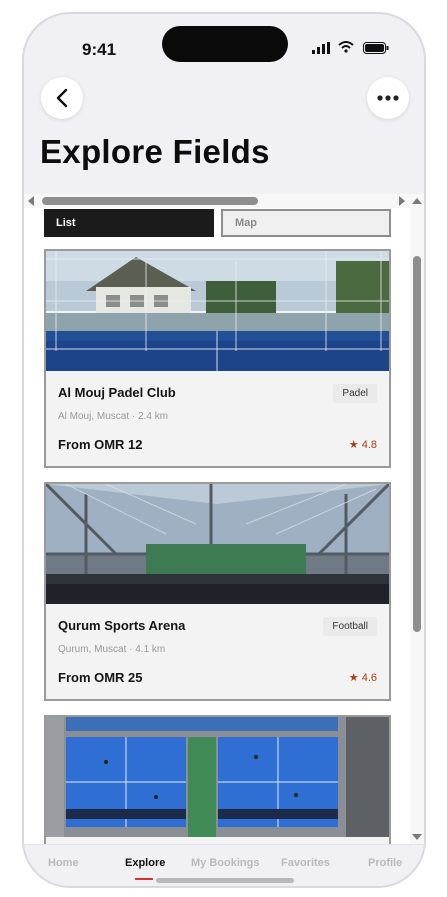  What do you see at coordinates (385, 863) in the screenshot?
I see `tab-profile: Profile` at bounding box center [385, 863].